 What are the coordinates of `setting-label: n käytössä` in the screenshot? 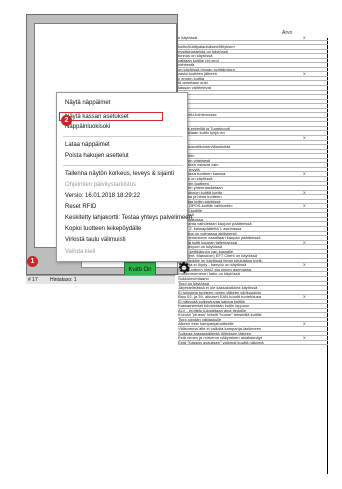 It's located at (188, 38).